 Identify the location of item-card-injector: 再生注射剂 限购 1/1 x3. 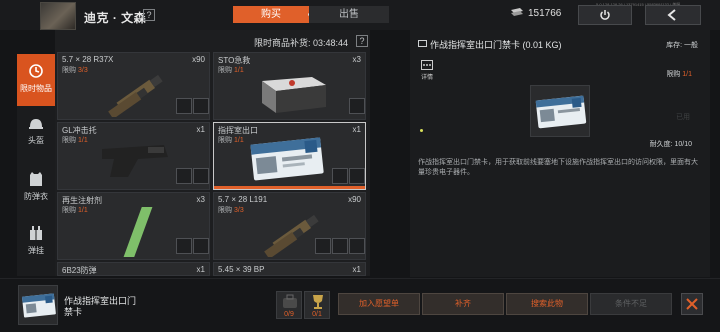
(133, 226).